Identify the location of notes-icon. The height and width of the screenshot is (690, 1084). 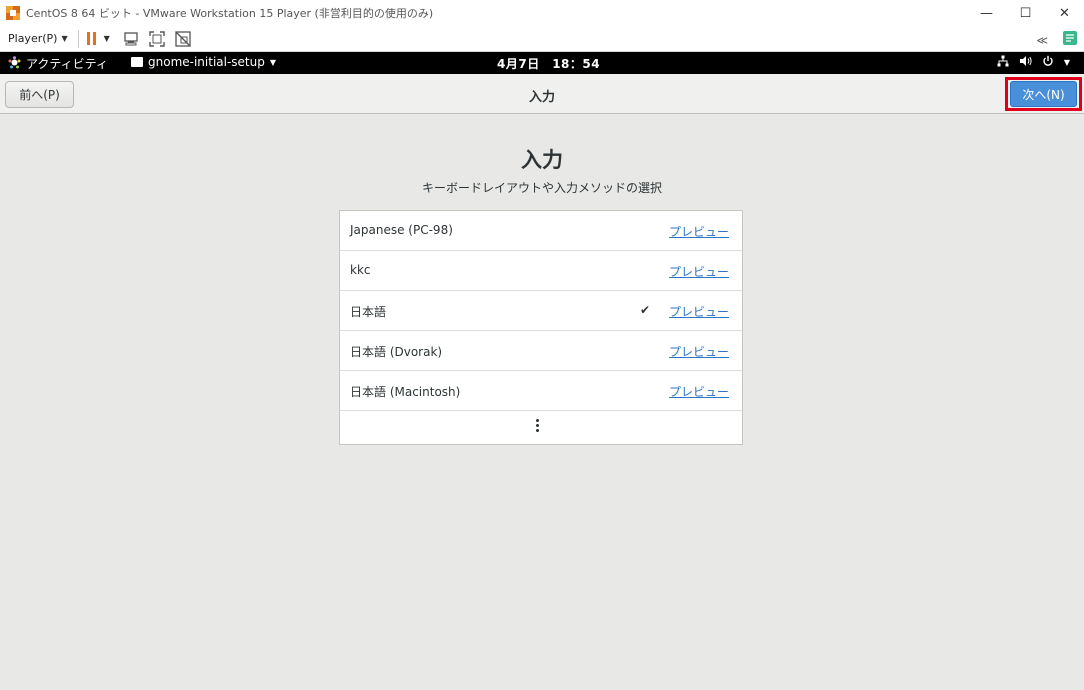
(1070, 40).